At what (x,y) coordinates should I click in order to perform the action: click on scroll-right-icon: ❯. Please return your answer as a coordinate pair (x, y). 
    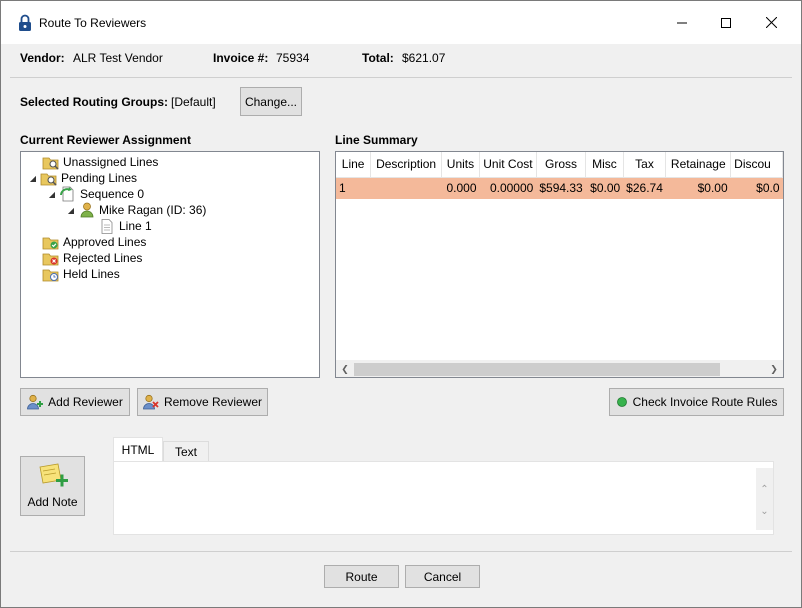
    Looking at the image, I should click on (774, 369).